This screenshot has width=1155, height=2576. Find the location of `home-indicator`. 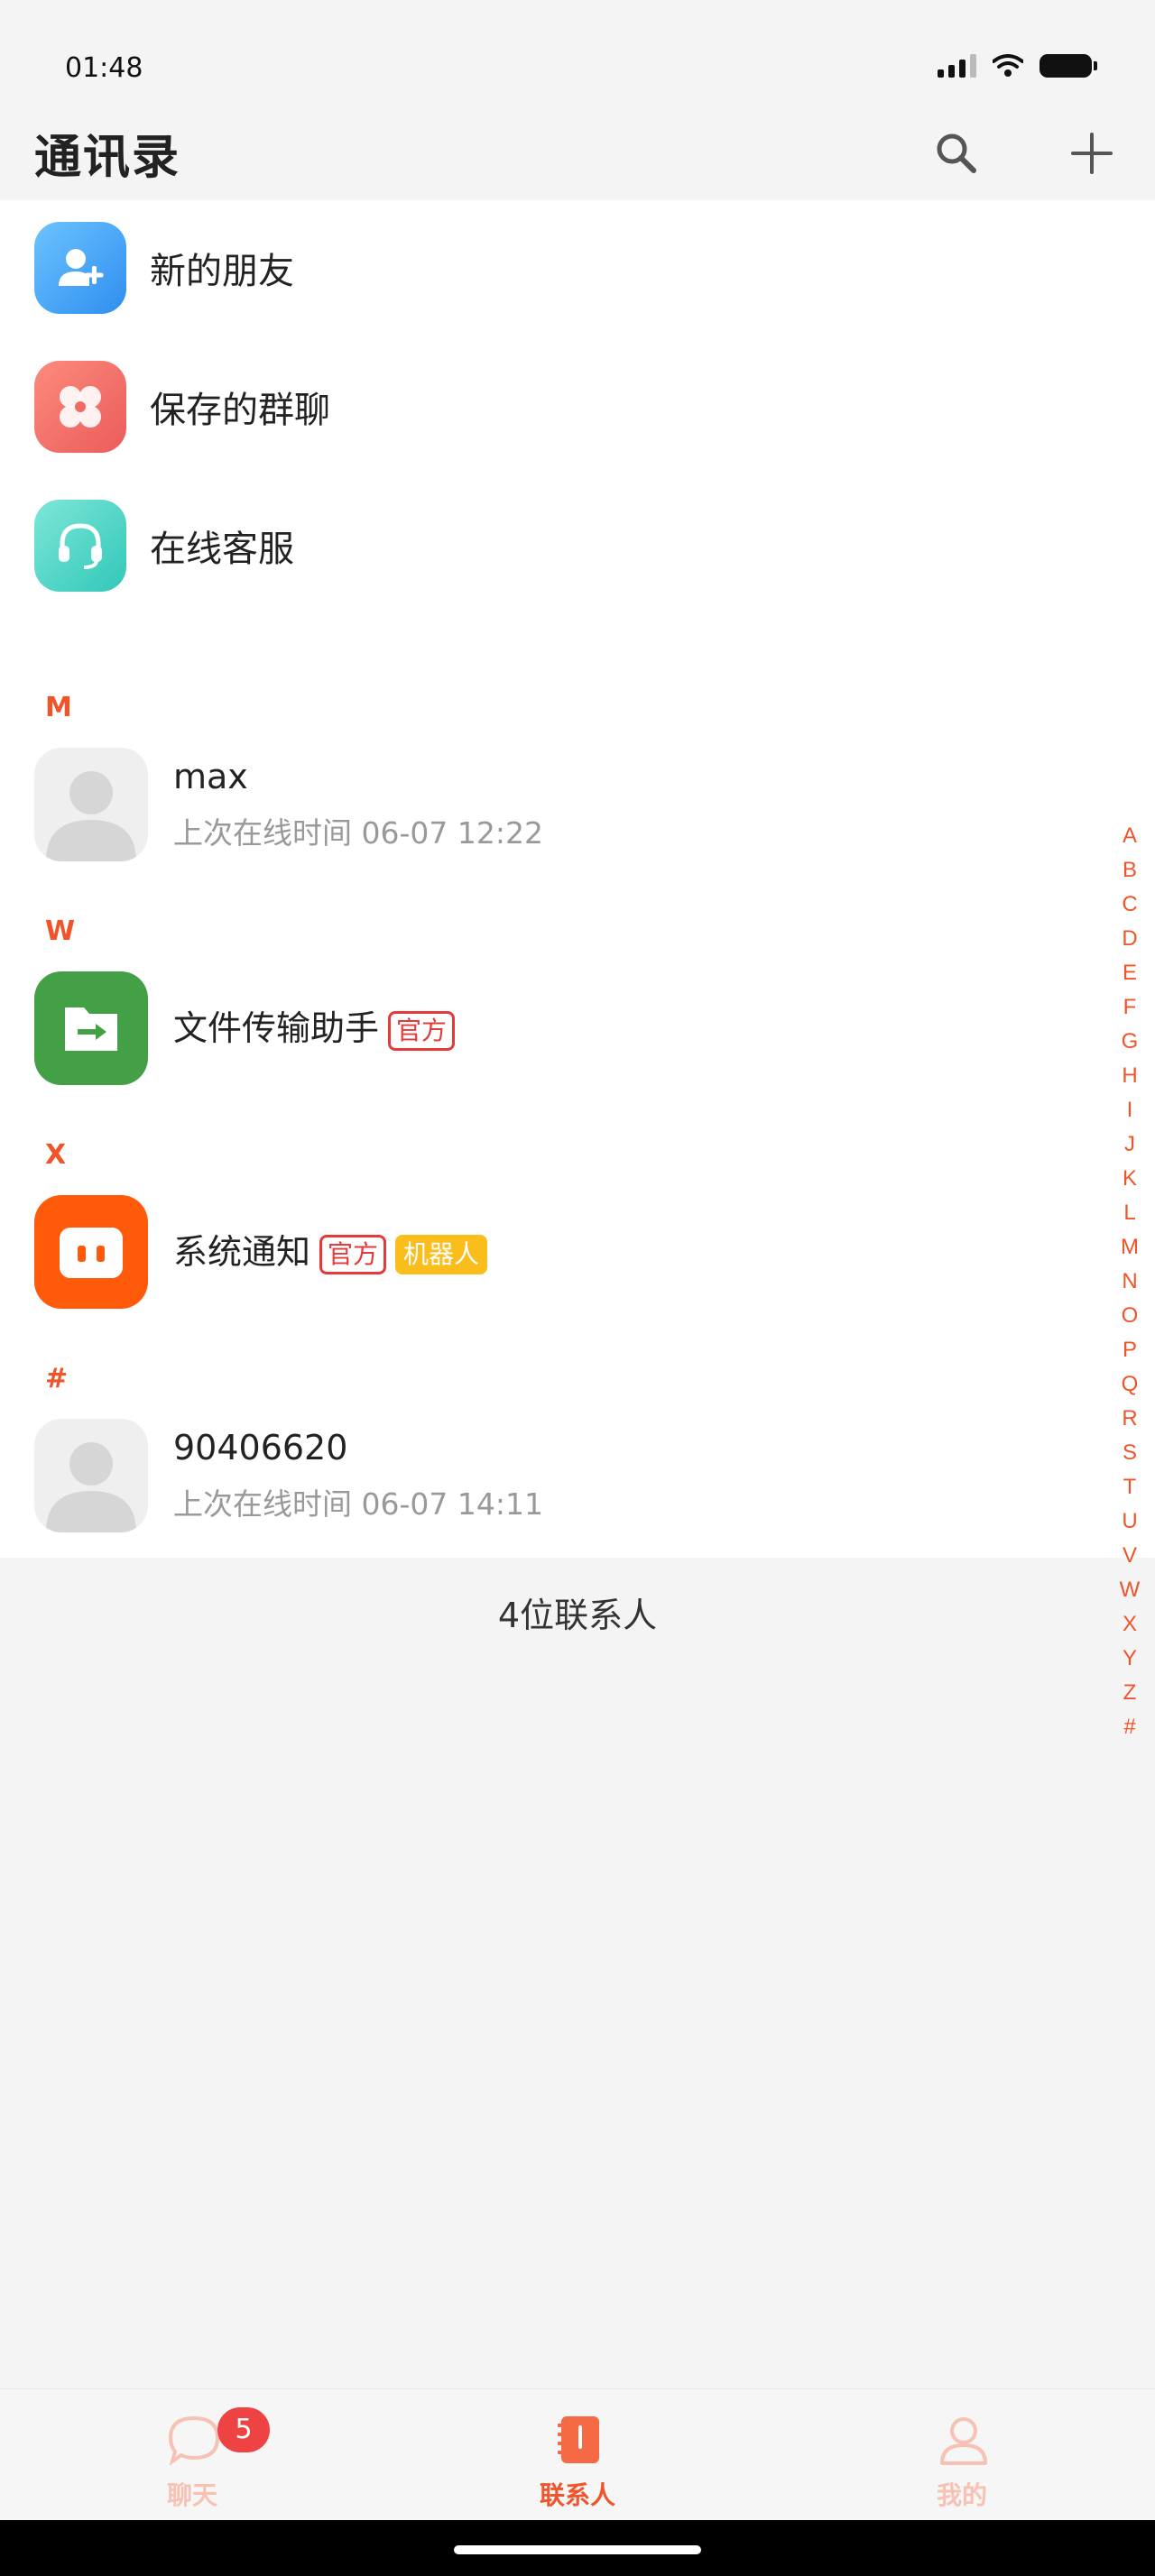

home-indicator is located at coordinates (577, 2549).